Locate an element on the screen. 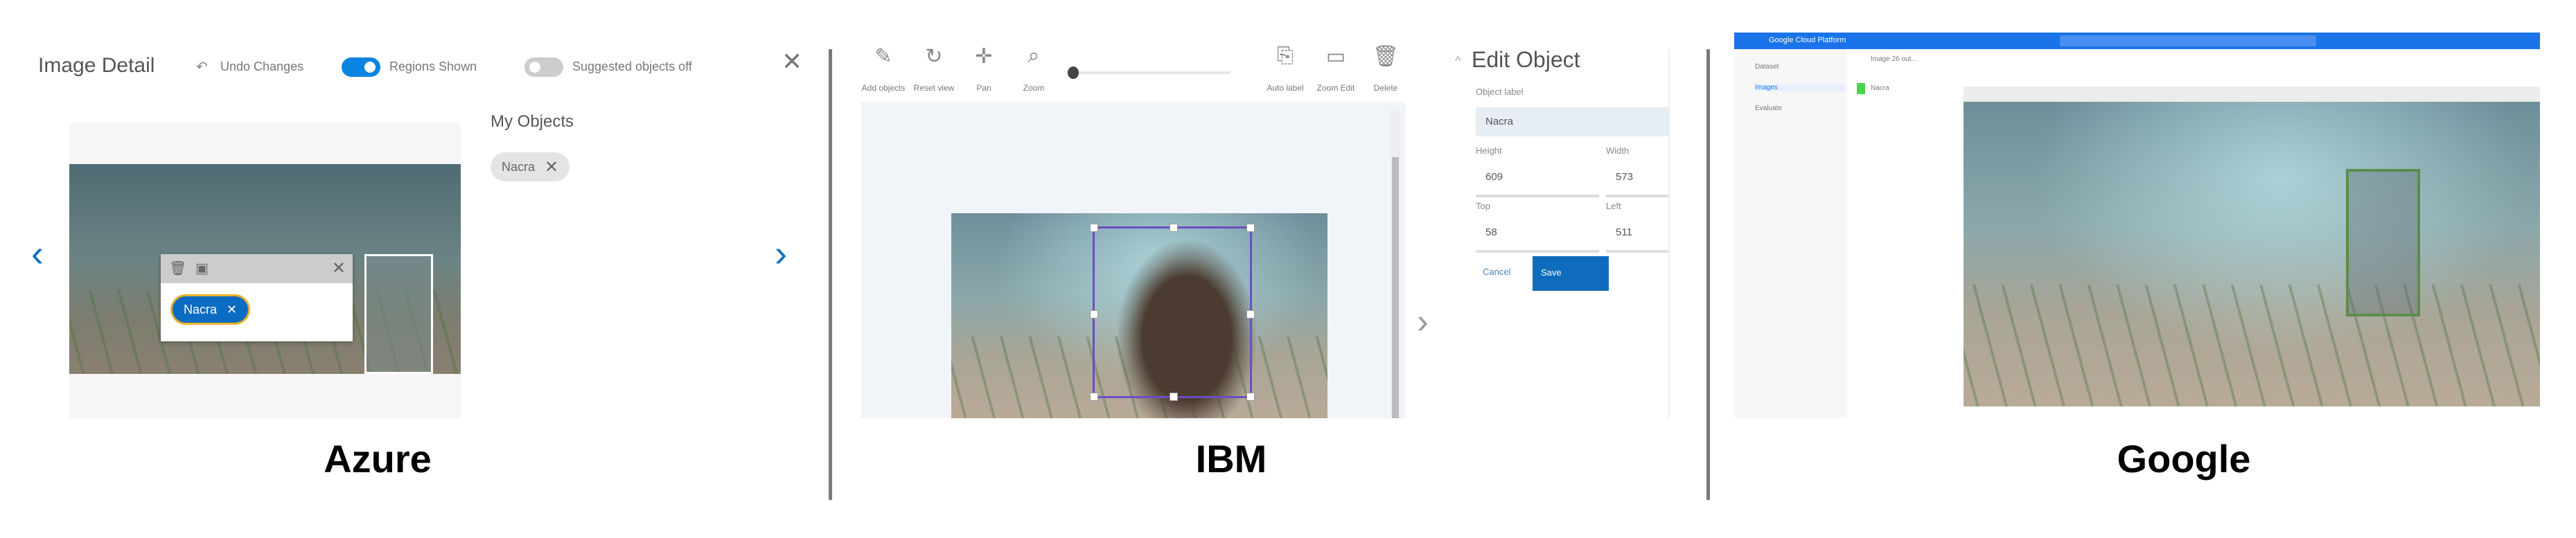 The width and height of the screenshot is (2576, 538). auto-label-icon: ⎘ is located at coordinates (1285, 56).